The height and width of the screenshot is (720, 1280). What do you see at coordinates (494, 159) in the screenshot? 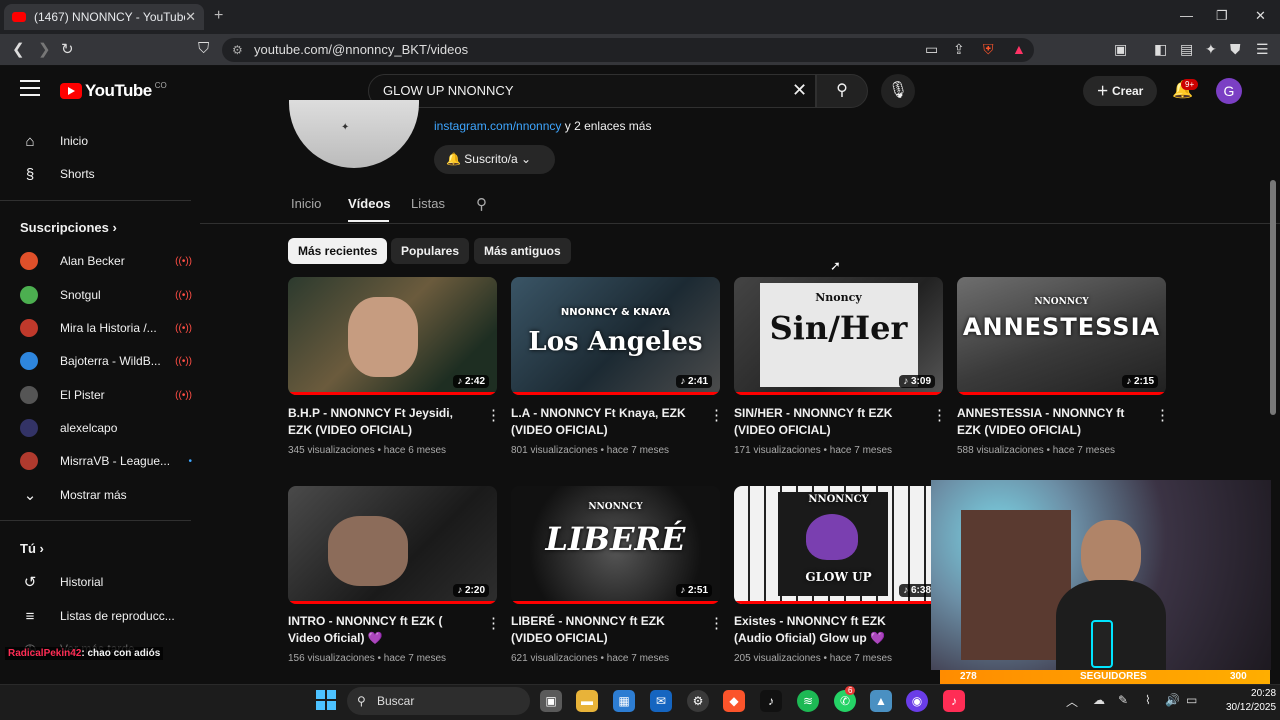
I see `subscribed-button: 🔔 Suscrito/a ⌄` at bounding box center [494, 159].